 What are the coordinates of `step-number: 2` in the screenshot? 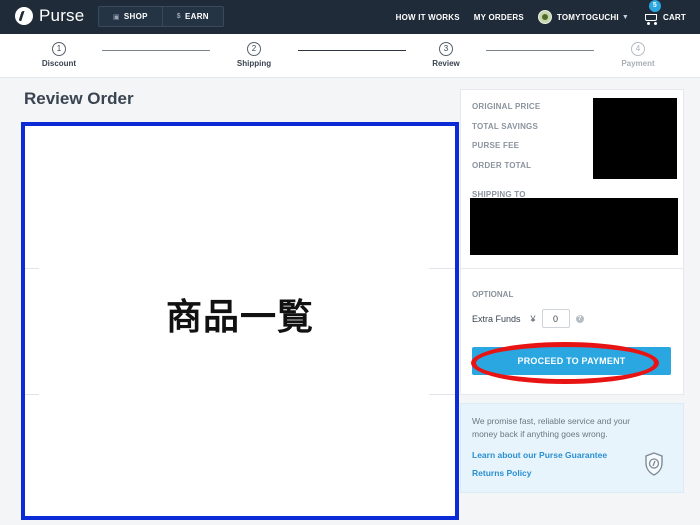 It's located at (254, 49).